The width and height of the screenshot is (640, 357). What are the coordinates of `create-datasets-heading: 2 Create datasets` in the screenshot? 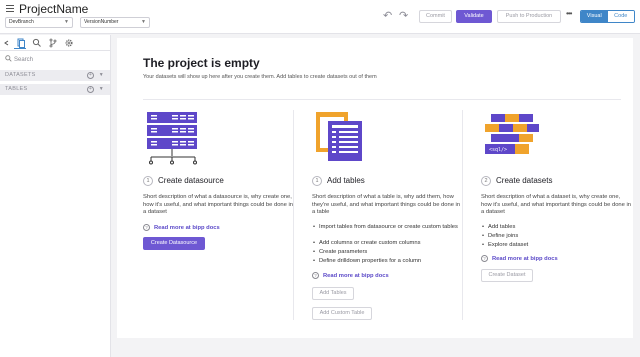 It's located at (516, 181).